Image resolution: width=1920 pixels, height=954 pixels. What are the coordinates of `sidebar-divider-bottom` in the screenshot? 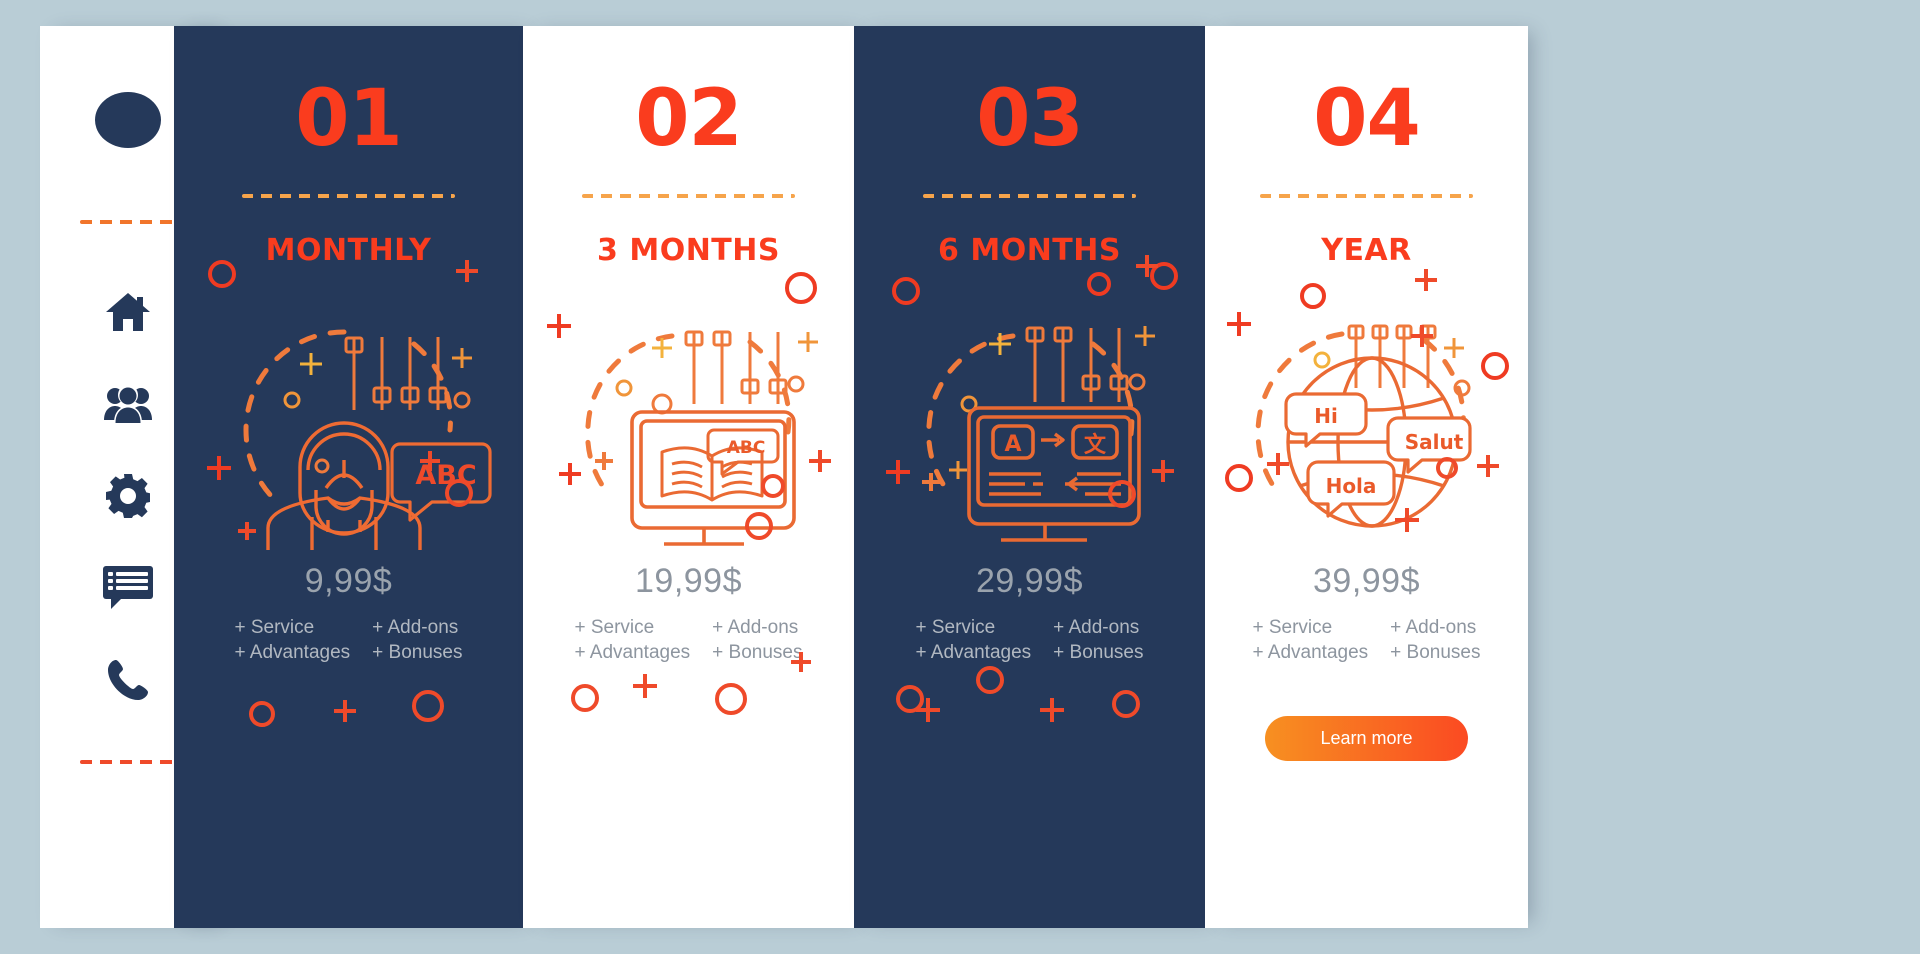 It's located at (127, 762).